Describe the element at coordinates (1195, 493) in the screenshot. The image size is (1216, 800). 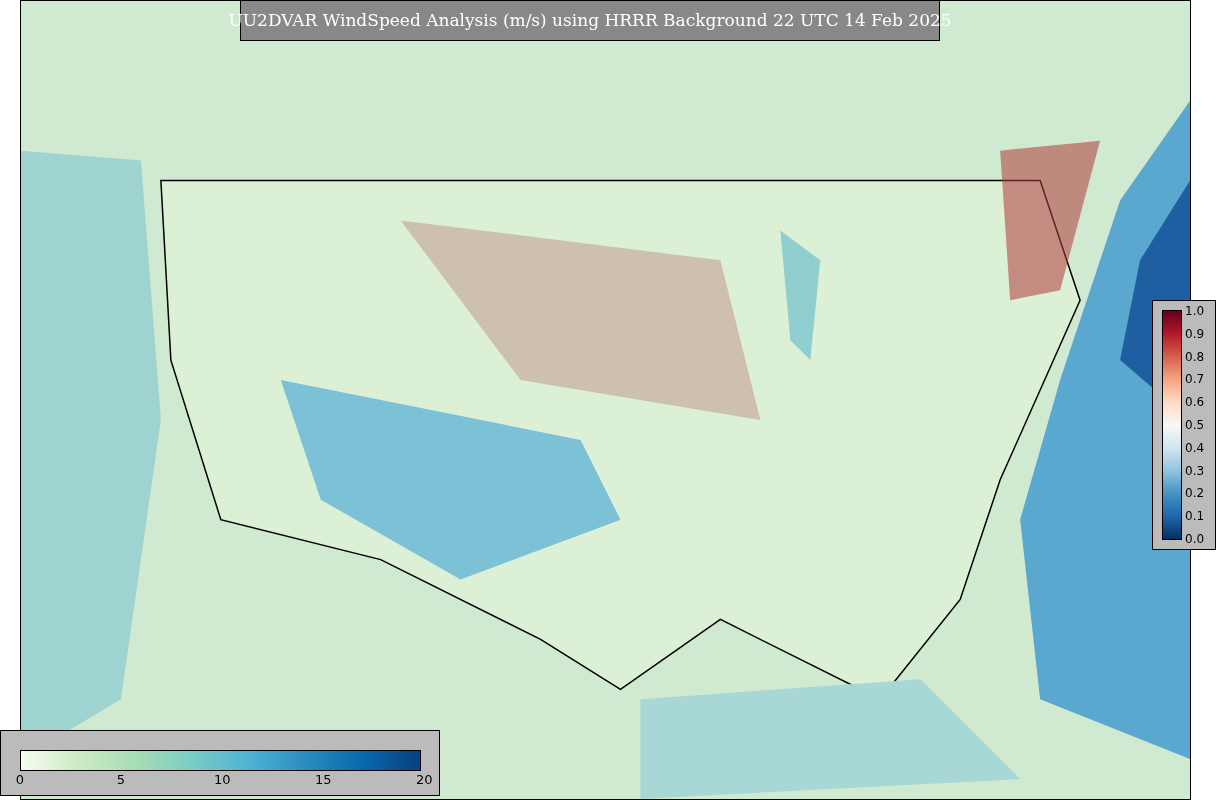
I see `tick-label: 0.2` at that location.